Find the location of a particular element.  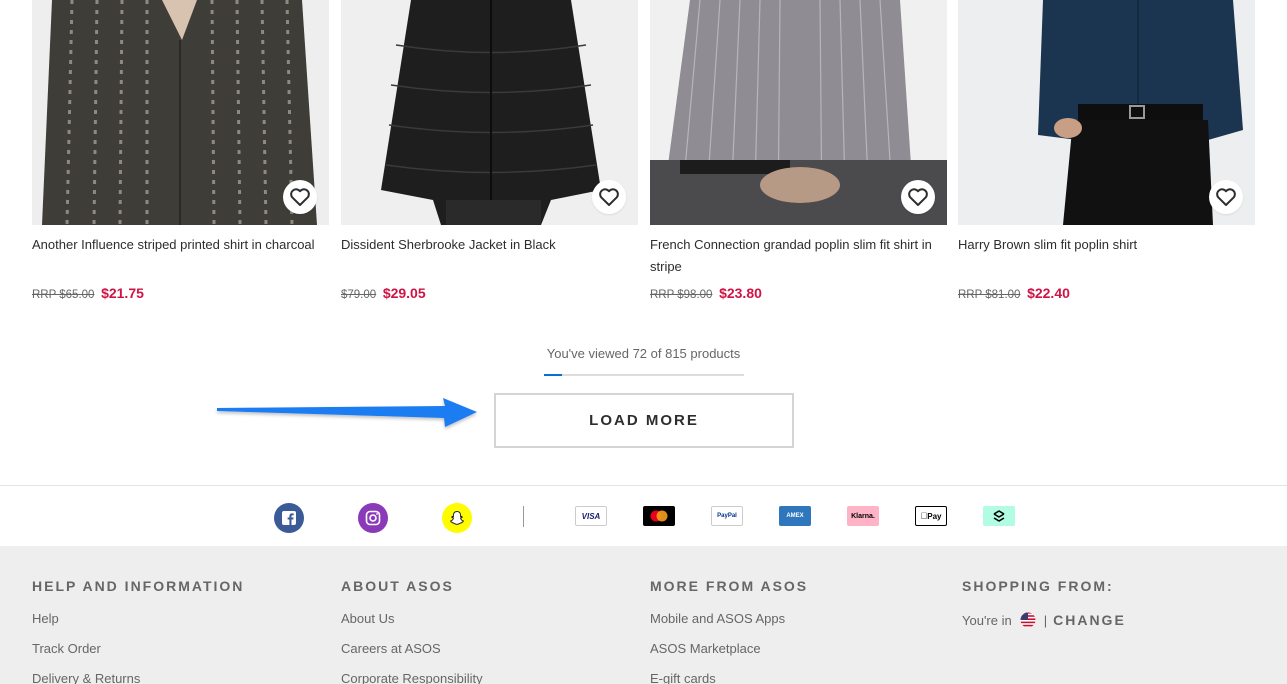

footer-heading: HELP AND INFORMATION is located at coordinates (138, 586).